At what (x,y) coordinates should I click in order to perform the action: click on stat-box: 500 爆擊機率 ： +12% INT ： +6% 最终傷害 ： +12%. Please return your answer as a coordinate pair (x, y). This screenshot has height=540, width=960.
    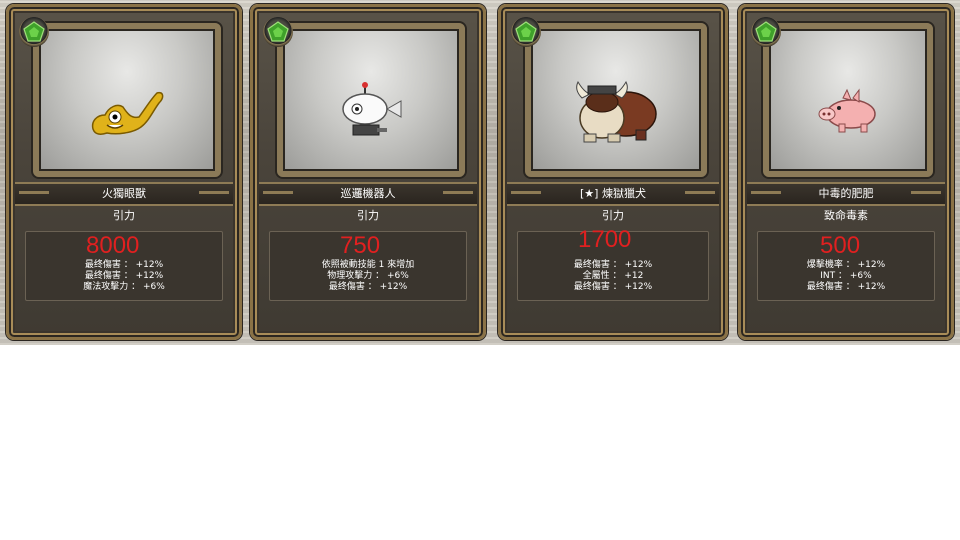
    Looking at the image, I should click on (846, 266).